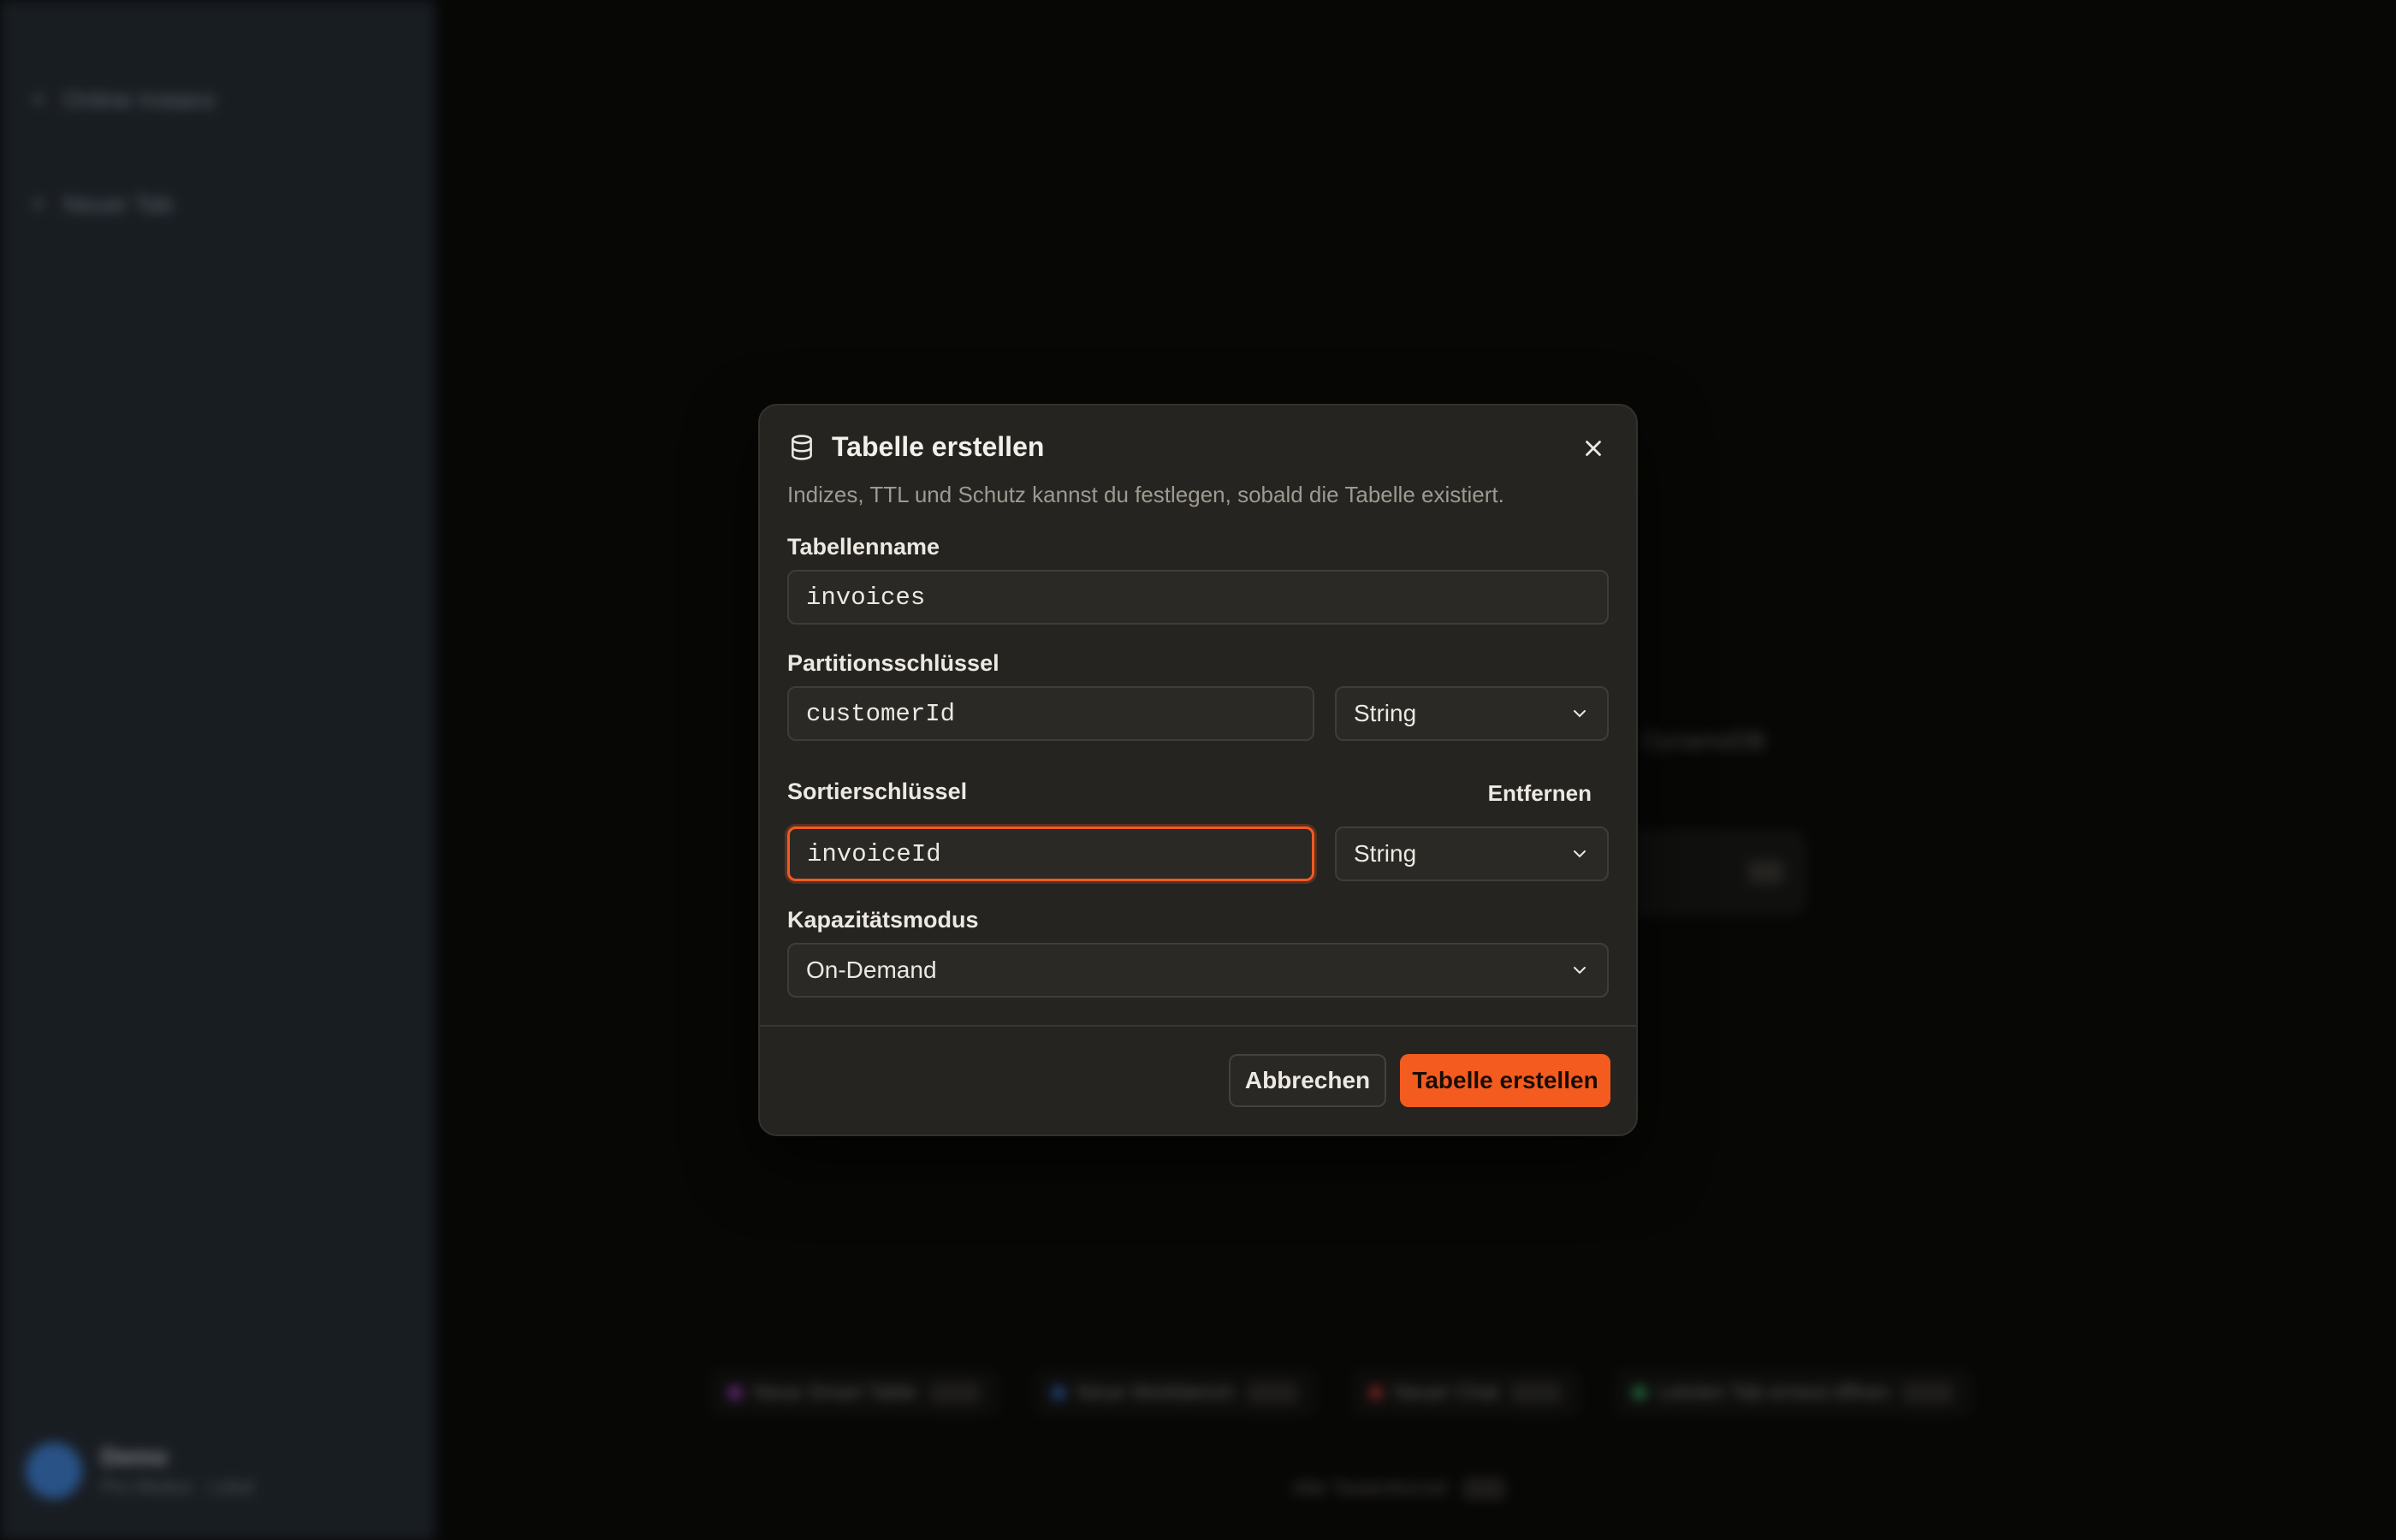 This screenshot has width=2396, height=1540. Describe the element at coordinates (1505, 1080) in the screenshot. I see `create-table-button: Tabelle erstellen` at that location.